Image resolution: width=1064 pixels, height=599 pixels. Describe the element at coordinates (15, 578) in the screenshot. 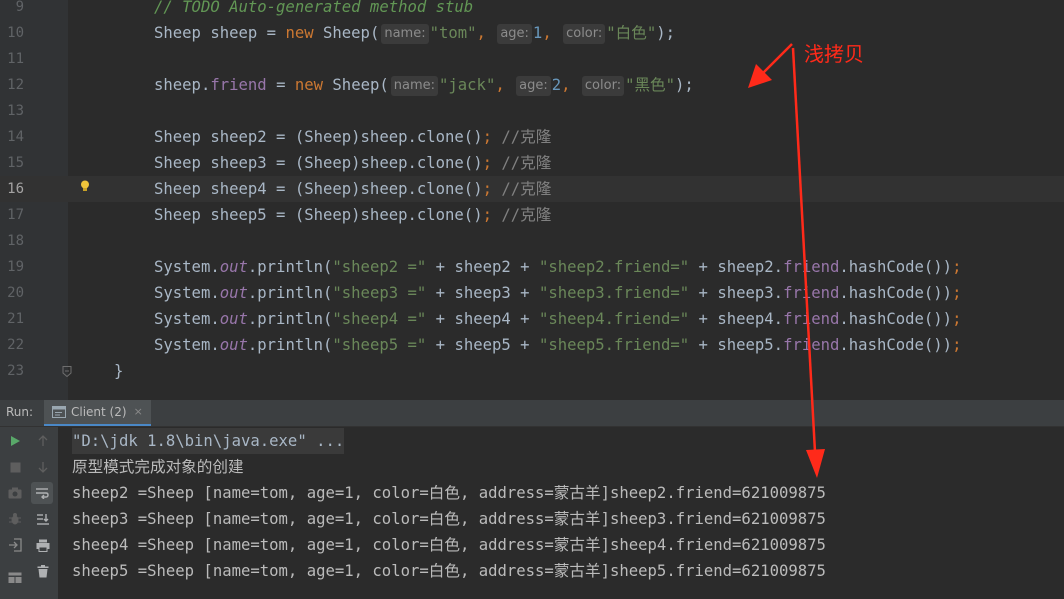

I see `layout-button` at that location.